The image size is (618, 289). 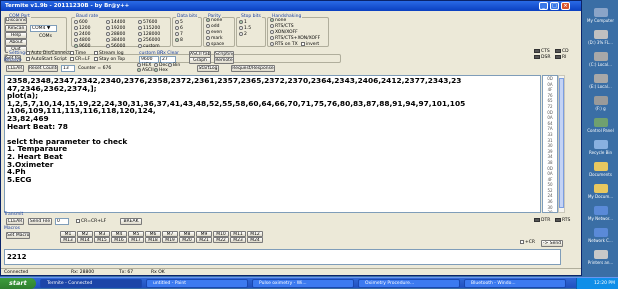 I want to click on dsr-indicator, so click(x=537, y=57).